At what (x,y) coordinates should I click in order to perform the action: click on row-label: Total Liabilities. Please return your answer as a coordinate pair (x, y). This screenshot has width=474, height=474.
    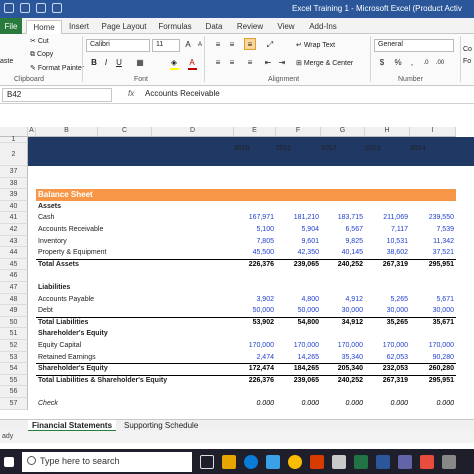
    Looking at the image, I should click on (63, 323).